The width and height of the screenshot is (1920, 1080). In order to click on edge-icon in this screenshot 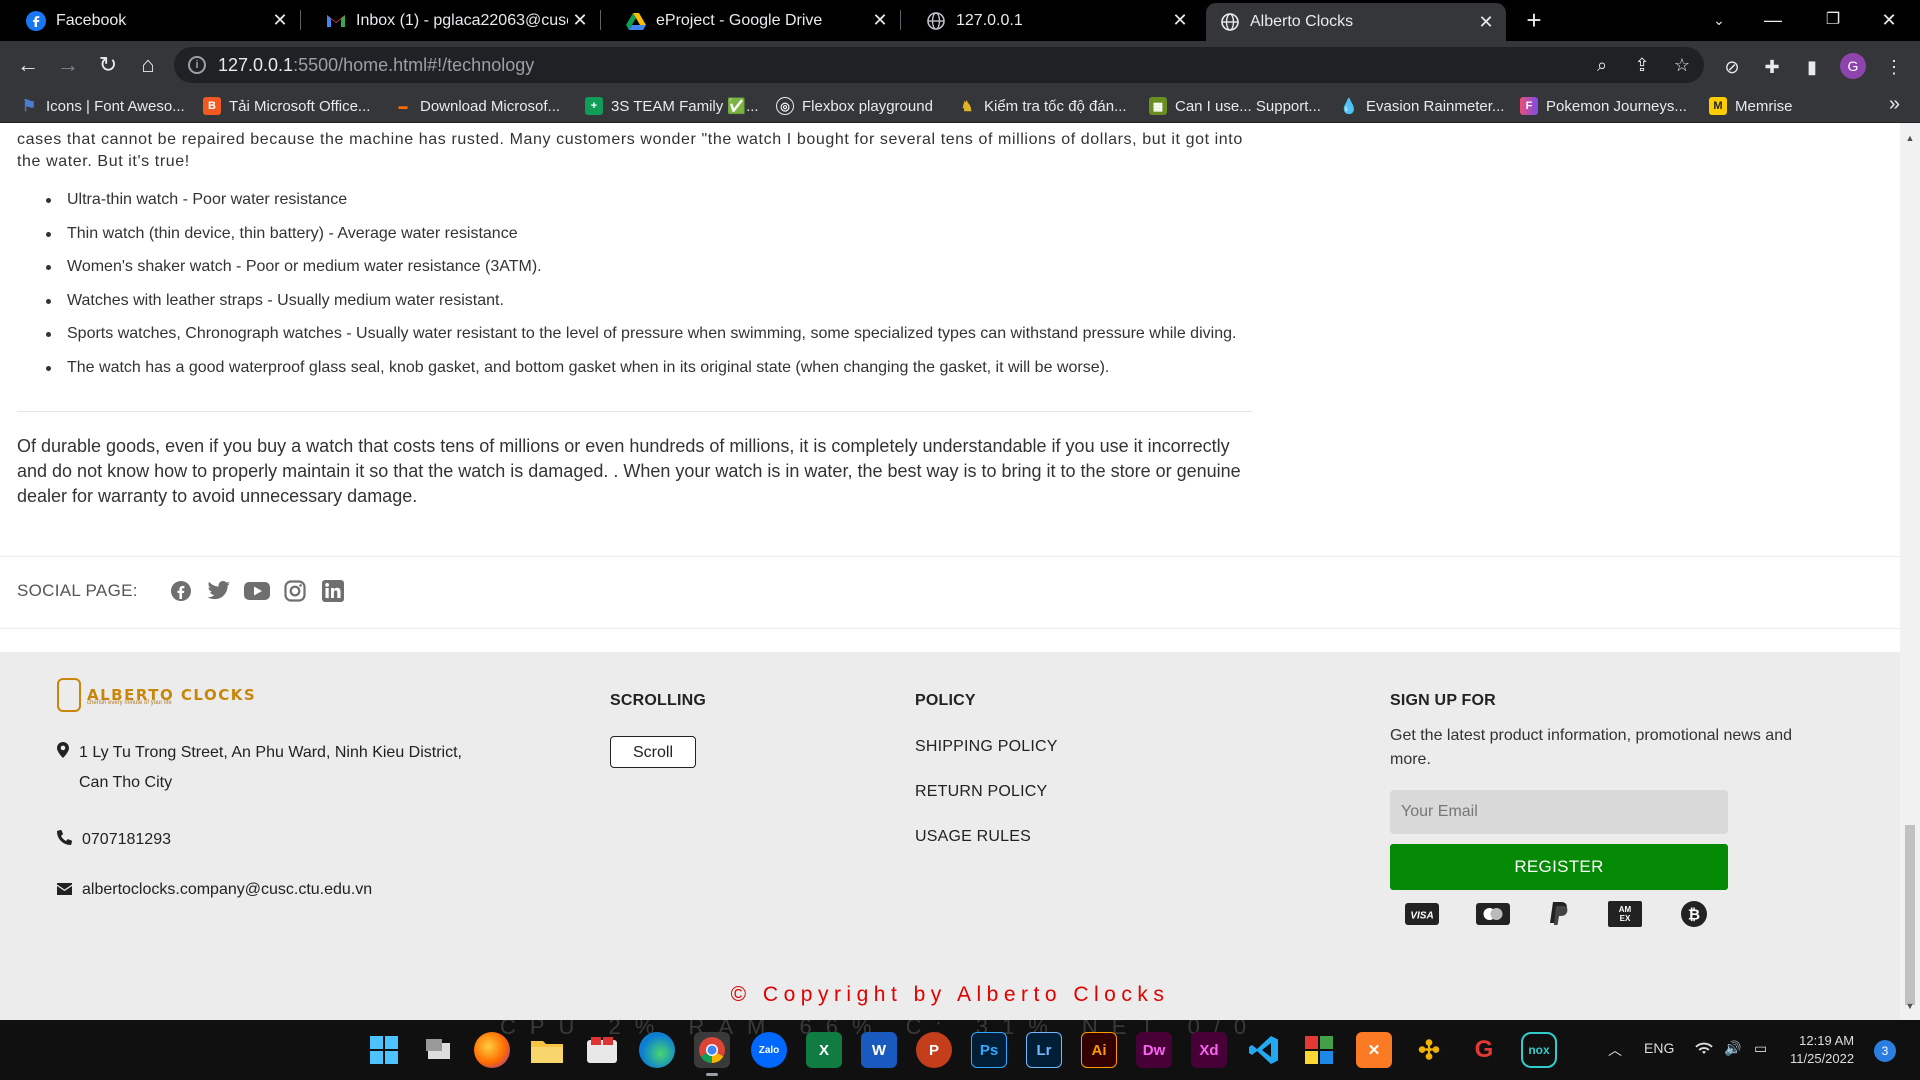, I will do `click(657, 1050)`.